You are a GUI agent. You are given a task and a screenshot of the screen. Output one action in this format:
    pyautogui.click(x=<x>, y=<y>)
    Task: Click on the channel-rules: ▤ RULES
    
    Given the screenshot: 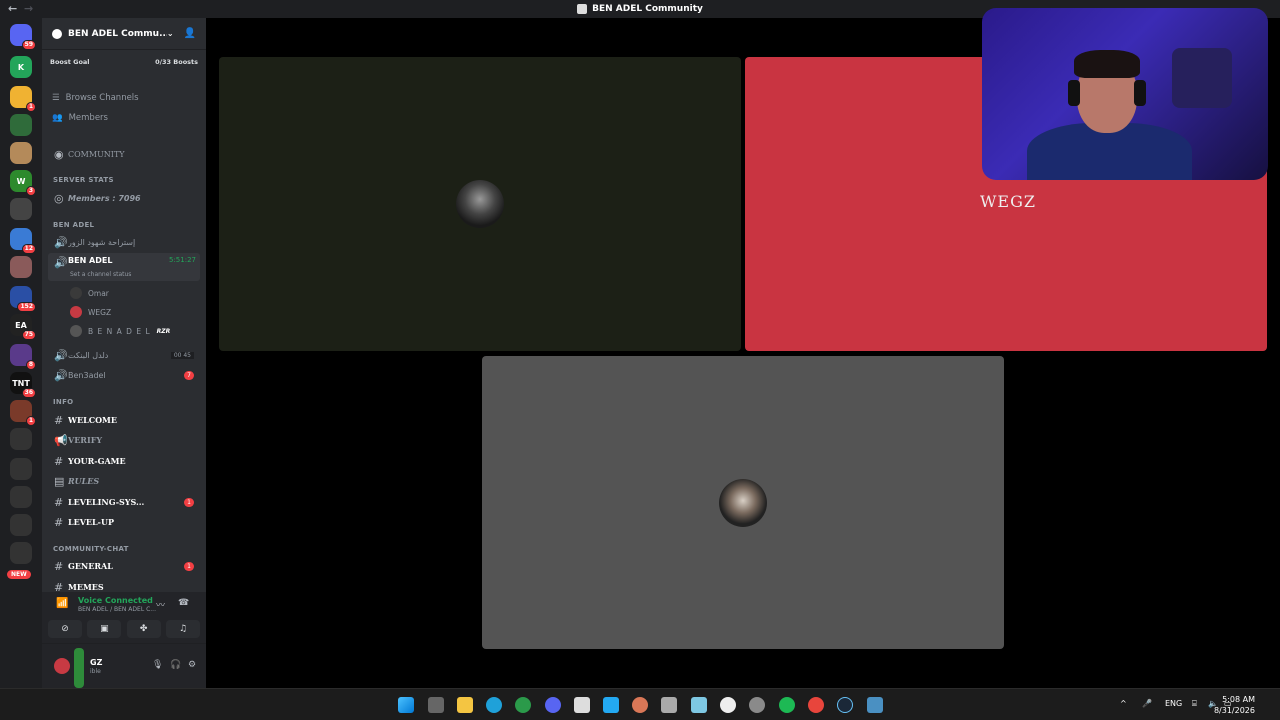 What is the action you would take?
    pyautogui.click(x=124, y=481)
    